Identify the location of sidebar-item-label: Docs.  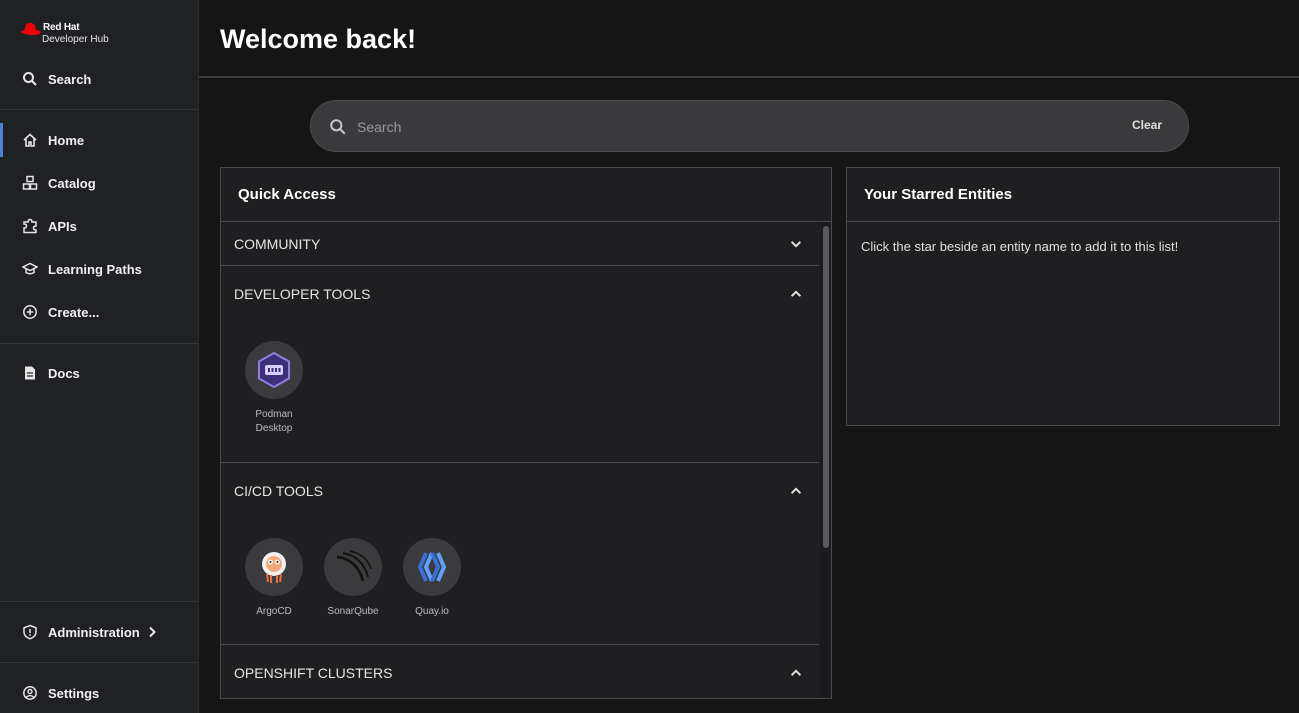
(64, 373).